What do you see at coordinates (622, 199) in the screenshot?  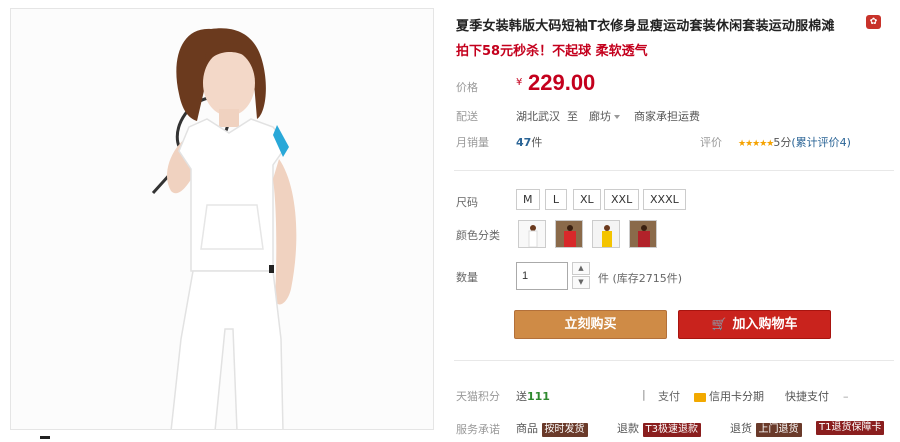 I see `size-option-xxl: XXL` at bounding box center [622, 199].